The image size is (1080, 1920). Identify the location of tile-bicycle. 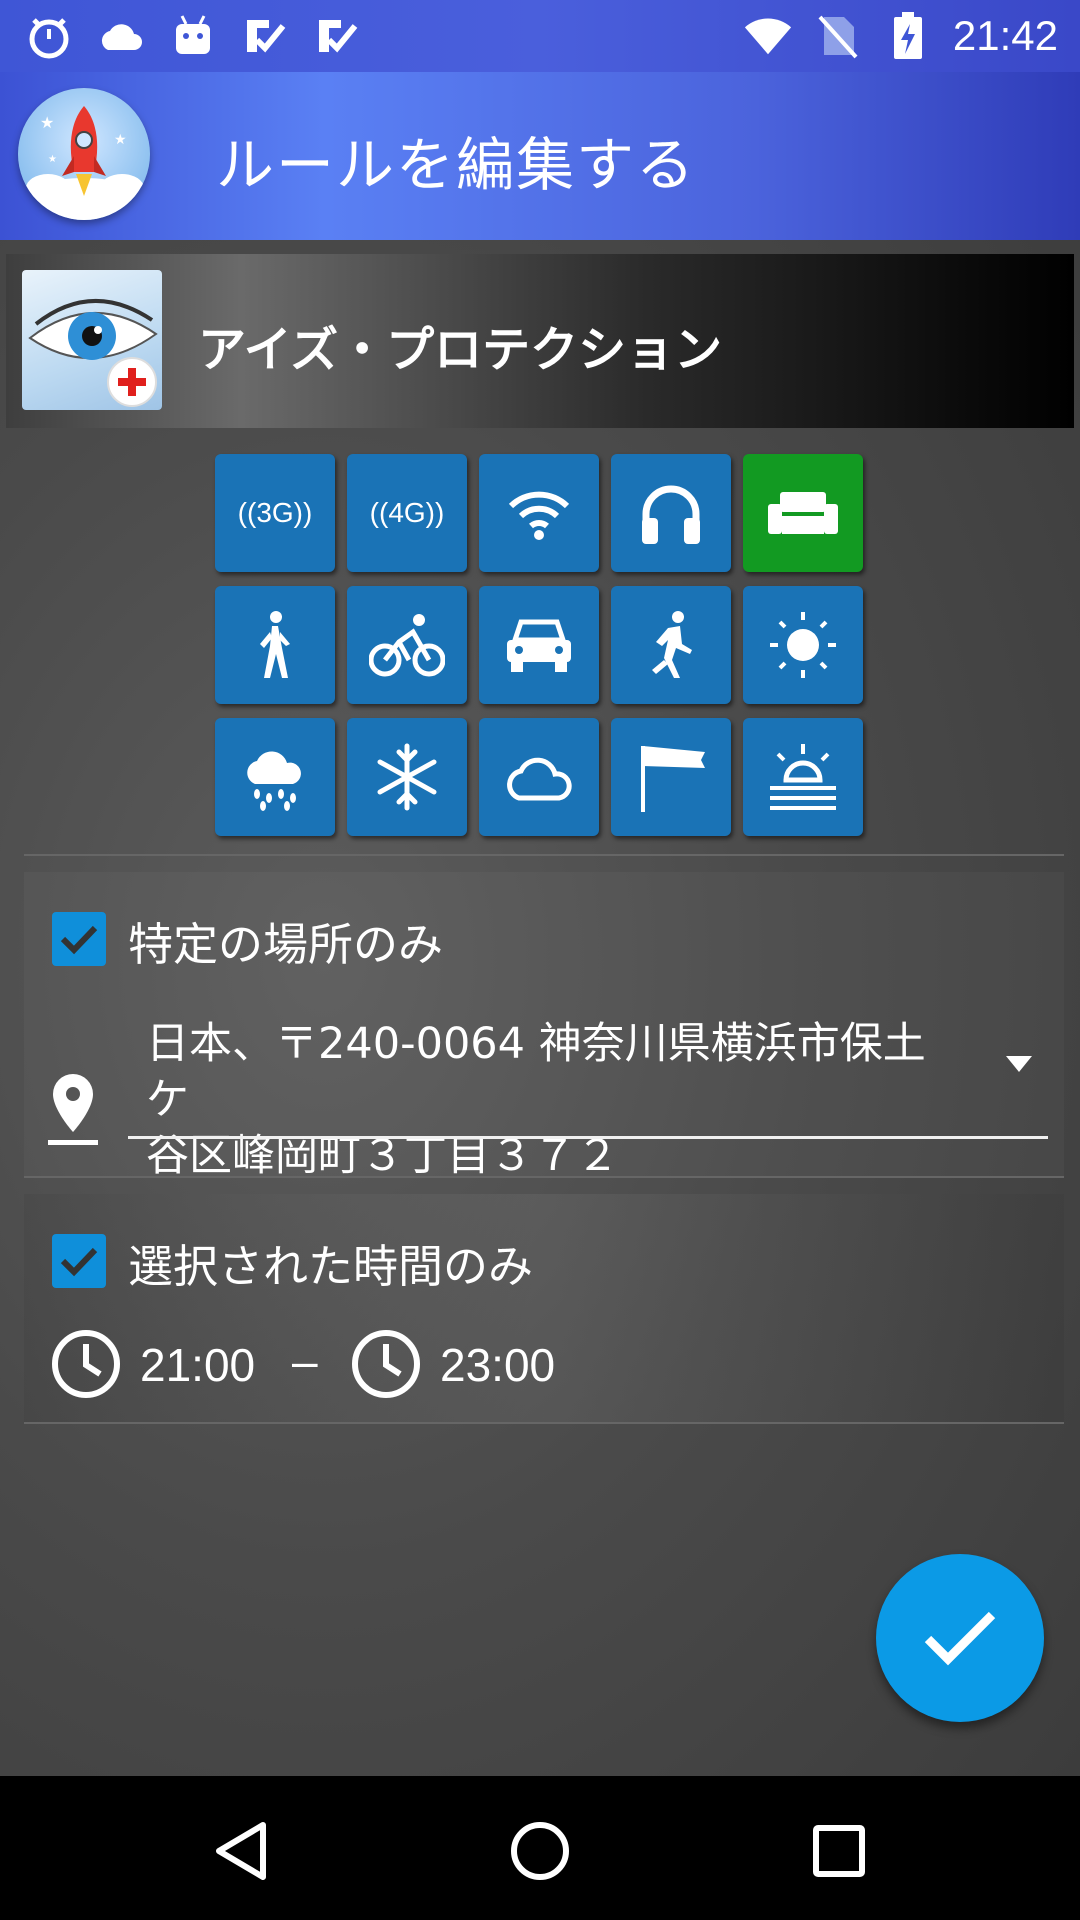
(407, 645).